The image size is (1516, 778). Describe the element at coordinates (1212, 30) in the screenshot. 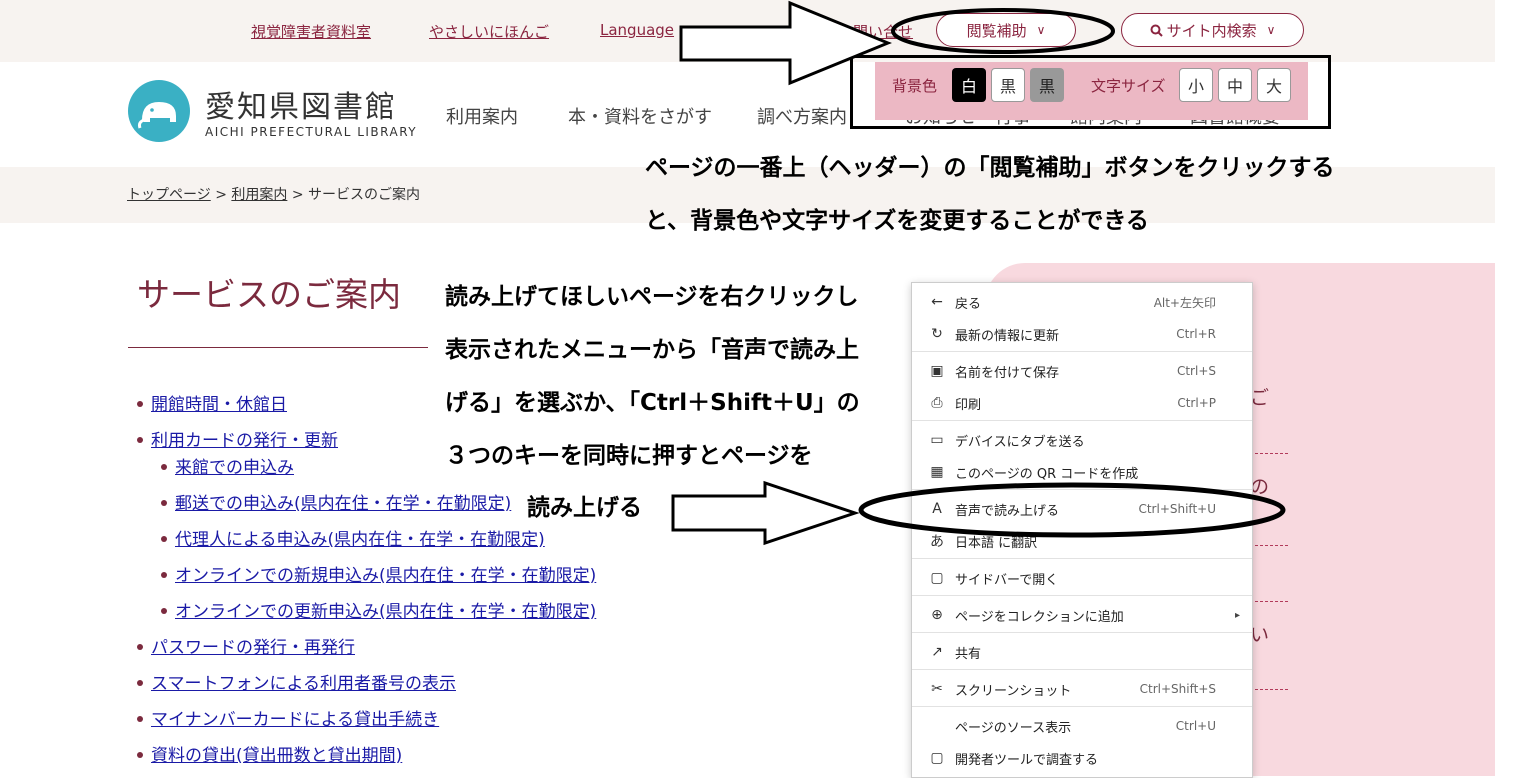

I see `site-search-button: サイト内検索 ∨` at that location.